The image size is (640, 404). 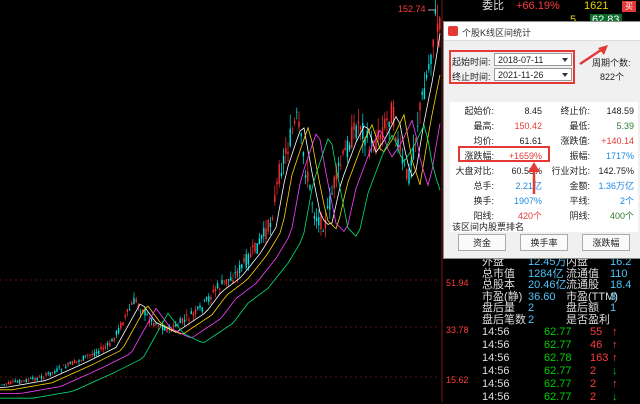 I want to click on tick-row: 14:56 62.77 2 ↑, so click(x=560, y=384).